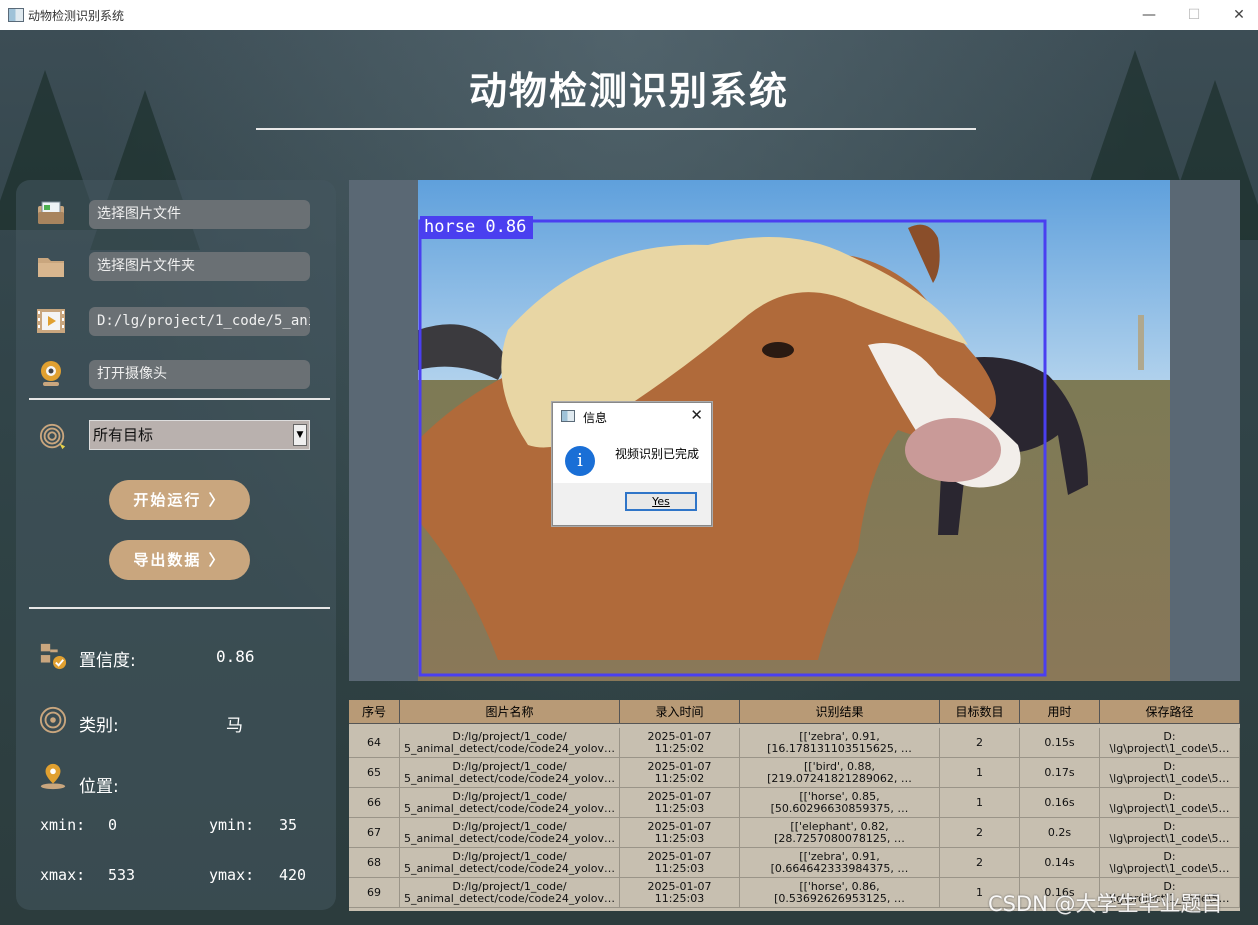 The height and width of the screenshot is (925, 1258). I want to click on detection-label: horse 0.86, so click(475, 227).